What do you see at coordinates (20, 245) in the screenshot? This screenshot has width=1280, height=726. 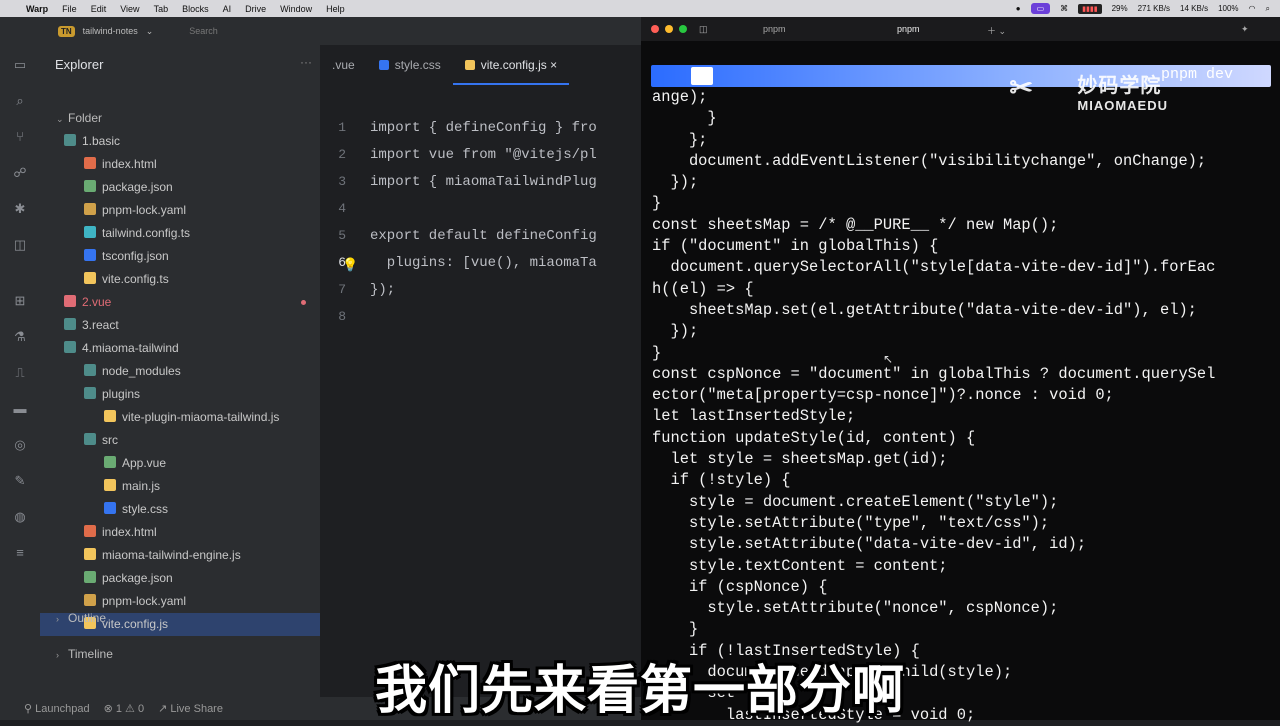 I see `extensions-icon: ◫` at bounding box center [20, 245].